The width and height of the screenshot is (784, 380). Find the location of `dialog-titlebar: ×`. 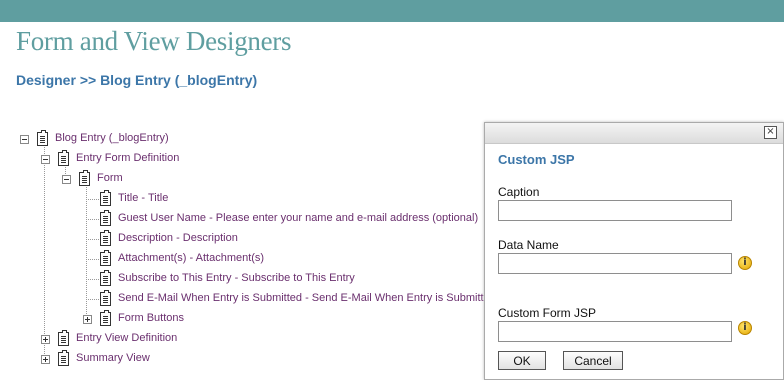

dialog-titlebar: × is located at coordinates (634, 133).